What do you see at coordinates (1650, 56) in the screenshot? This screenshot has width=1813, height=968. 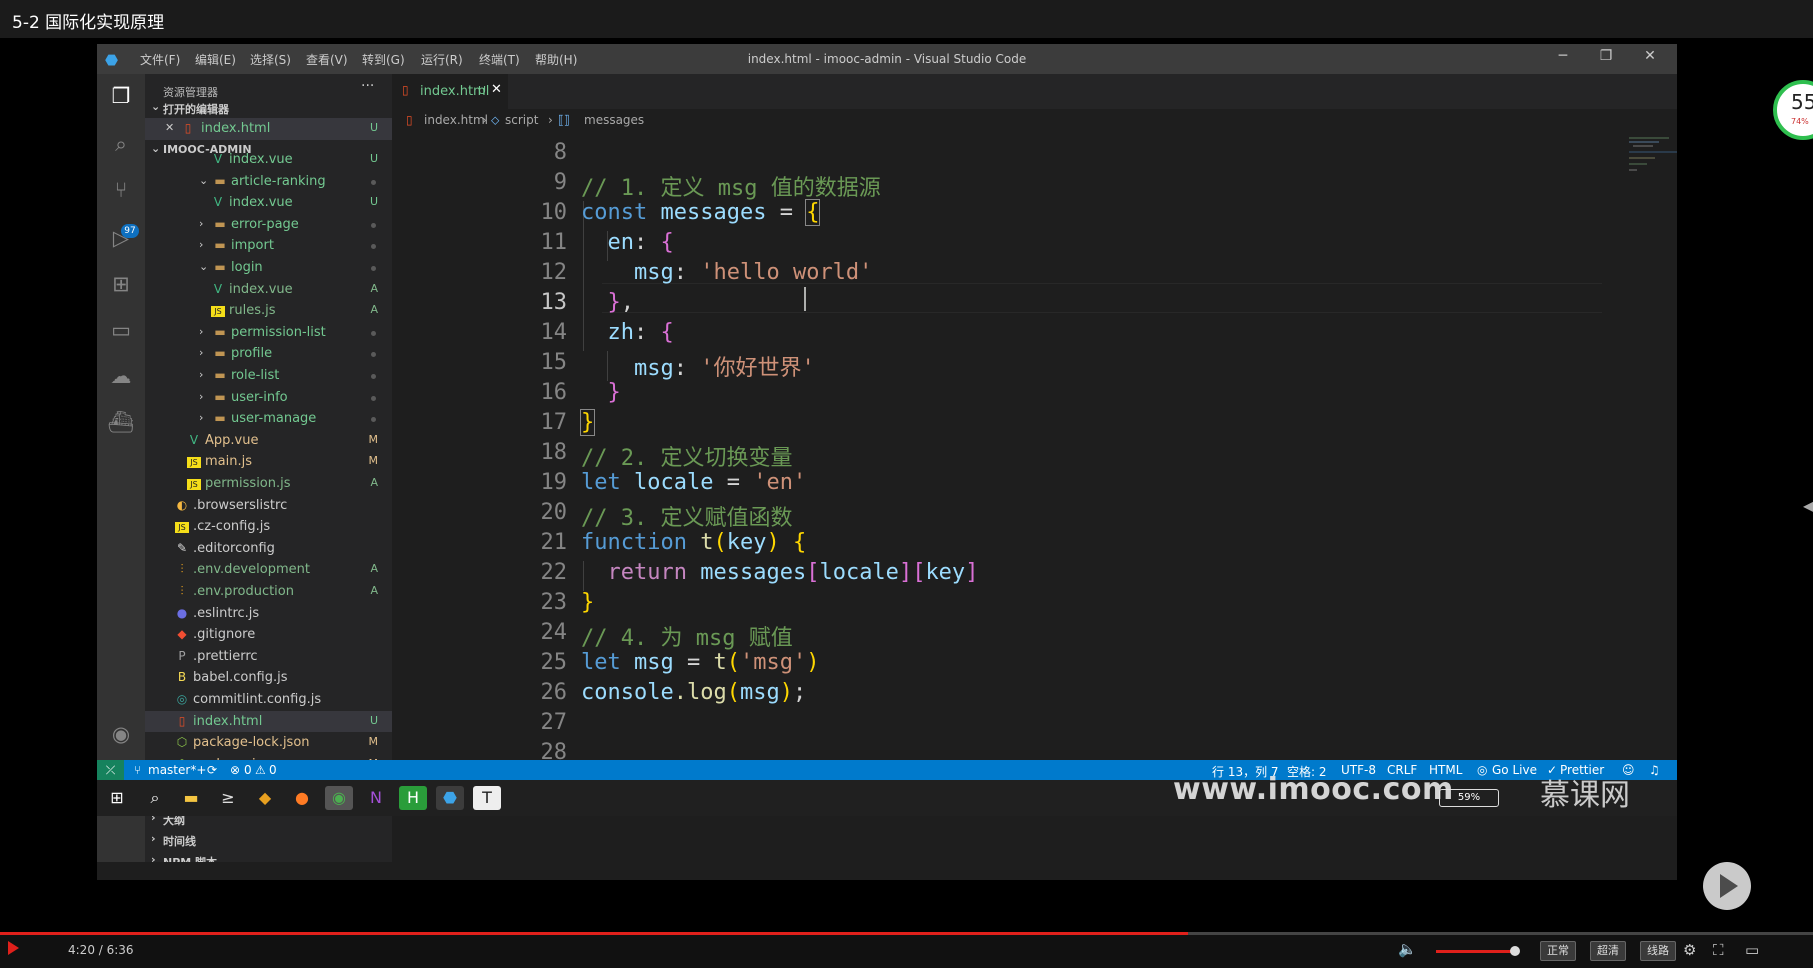 I see `close-window-icon: ✕` at bounding box center [1650, 56].